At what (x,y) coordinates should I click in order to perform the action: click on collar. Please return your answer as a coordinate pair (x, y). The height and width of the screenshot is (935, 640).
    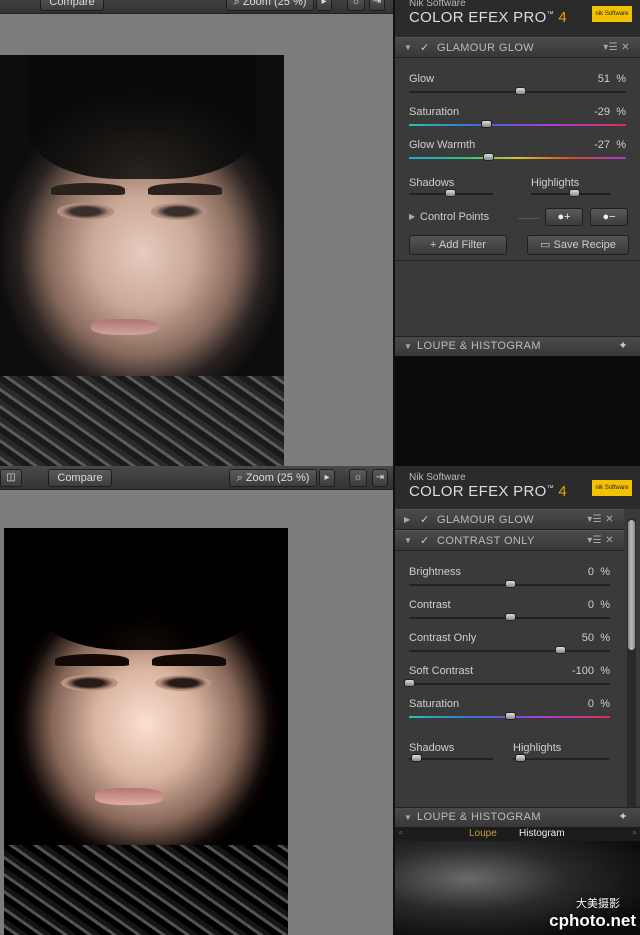
    Looking at the image, I should click on (146, 890).